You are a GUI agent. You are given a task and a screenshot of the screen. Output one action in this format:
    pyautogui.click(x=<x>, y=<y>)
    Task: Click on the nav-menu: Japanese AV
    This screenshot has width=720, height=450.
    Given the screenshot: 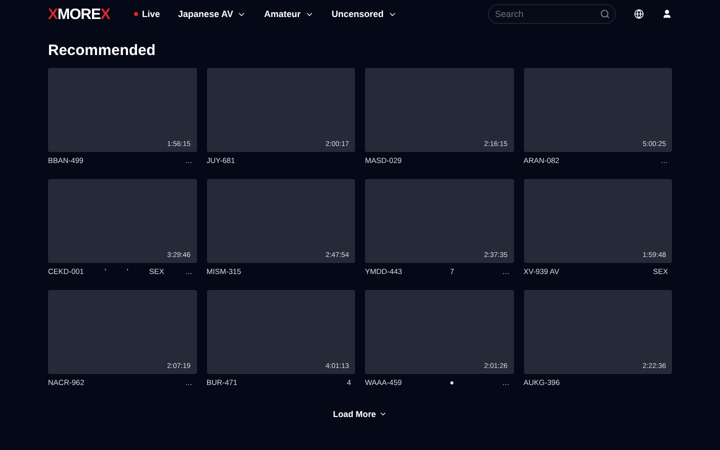 What is the action you would take?
    pyautogui.click(x=212, y=14)
    